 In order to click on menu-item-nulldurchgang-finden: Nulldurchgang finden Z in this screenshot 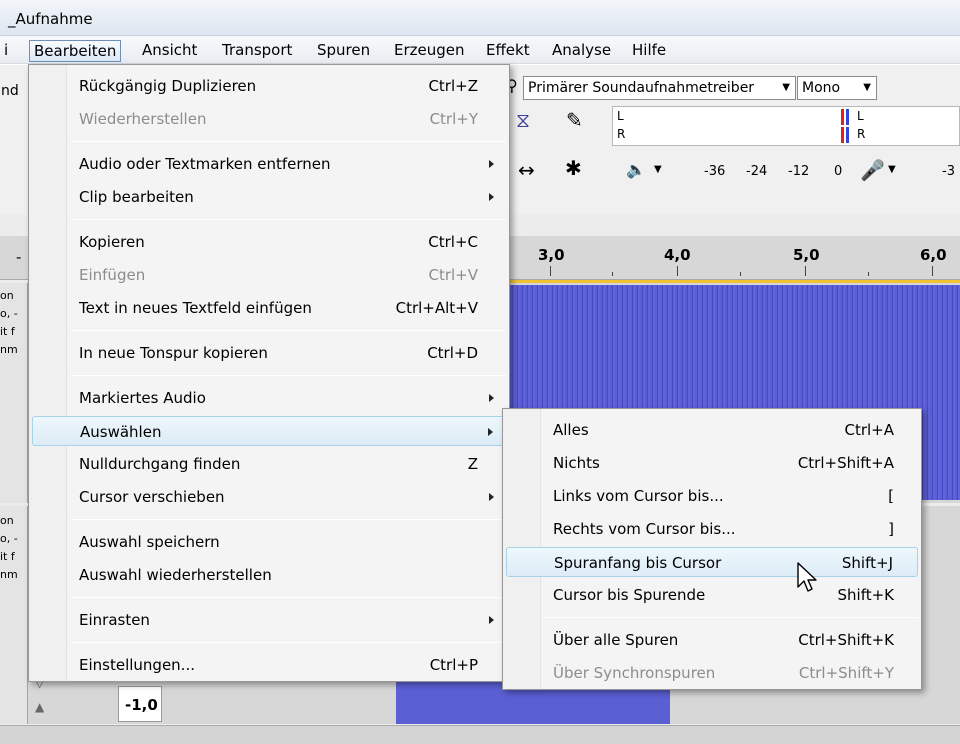, I will do `click(269, 464)`.